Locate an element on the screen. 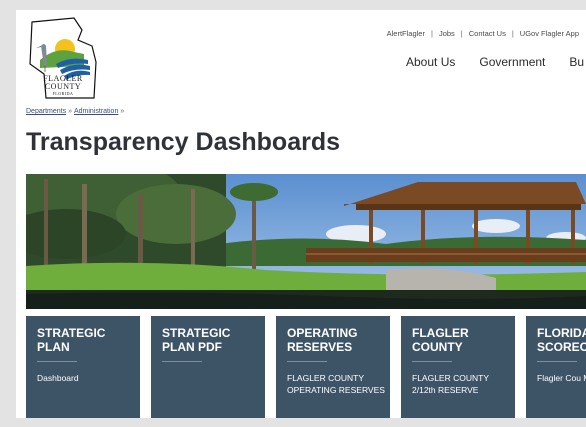  card-title: FLAGLER COUNTY is located at coordinates (440, 340).